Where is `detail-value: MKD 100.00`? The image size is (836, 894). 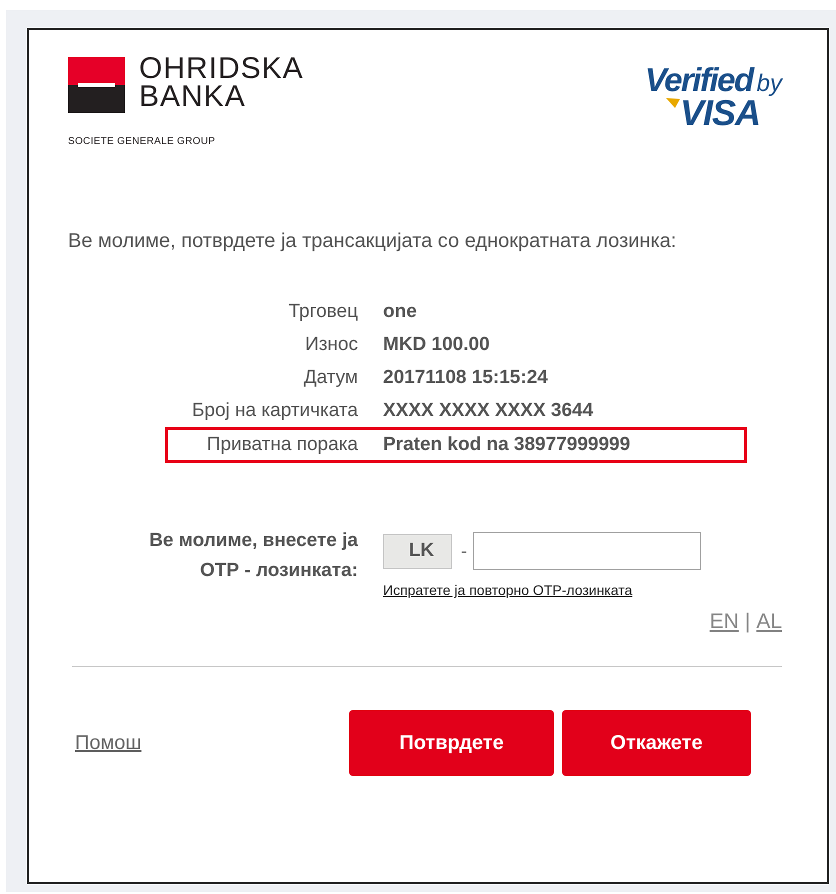 detail-value: MKD 100.00 is located at coordinates (436, 345).